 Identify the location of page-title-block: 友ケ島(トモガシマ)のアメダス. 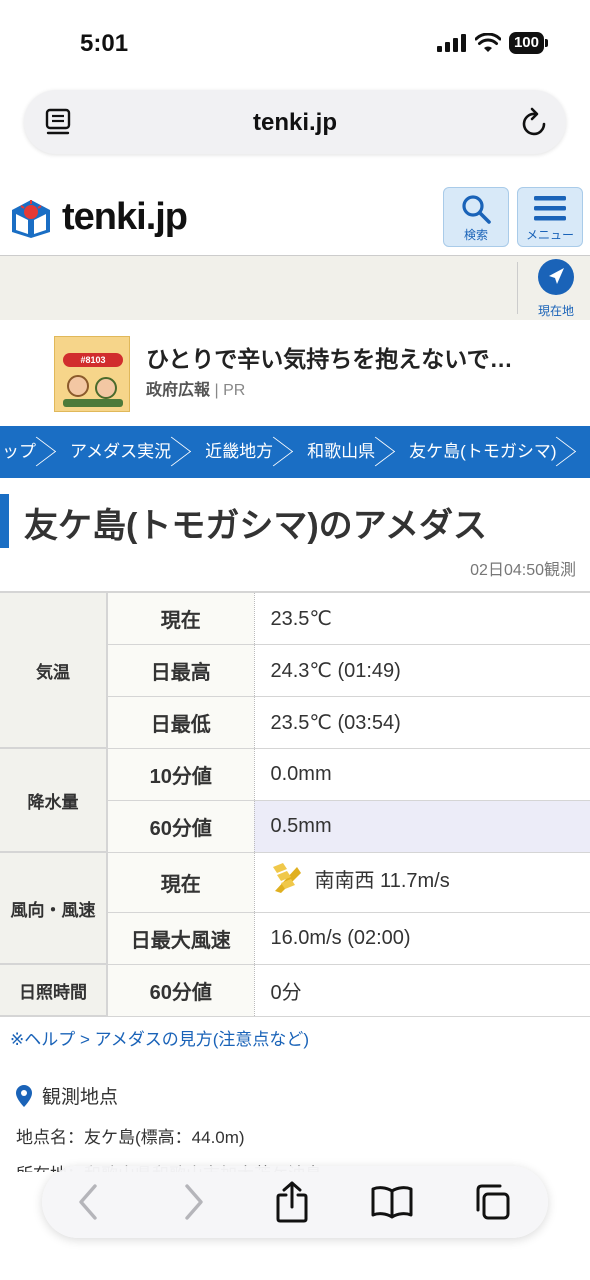
(295, 520).